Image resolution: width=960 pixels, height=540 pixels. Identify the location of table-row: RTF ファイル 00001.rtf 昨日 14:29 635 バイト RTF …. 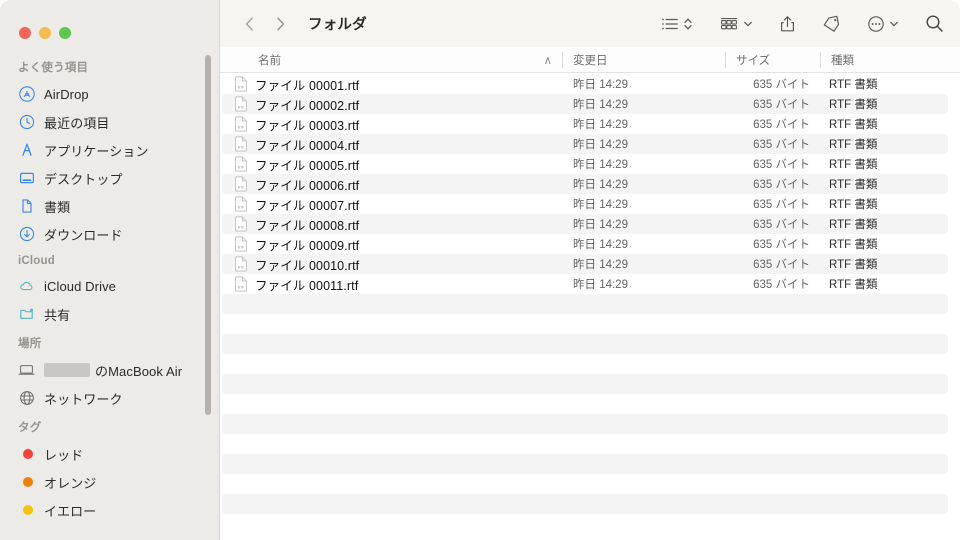
(590, 84).